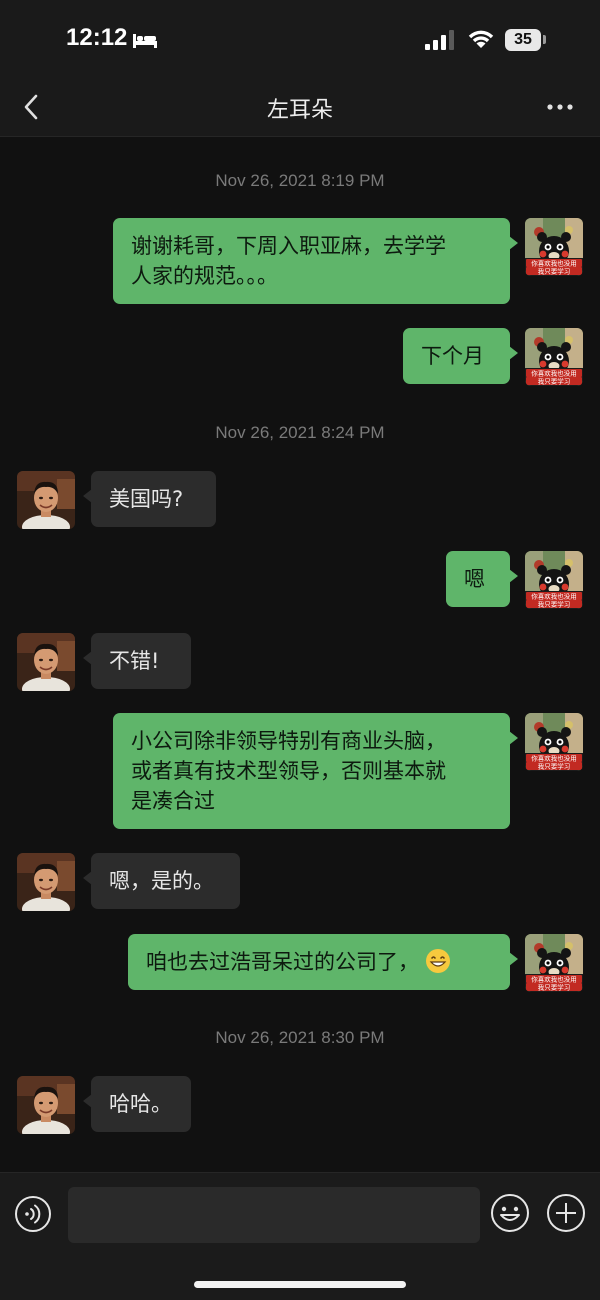  What do you see at coordinates (282, 962) in the screenshot?
I see `message-text: 咱也去过浩哥呆过的公司了，` at bounding box center [282, 962].